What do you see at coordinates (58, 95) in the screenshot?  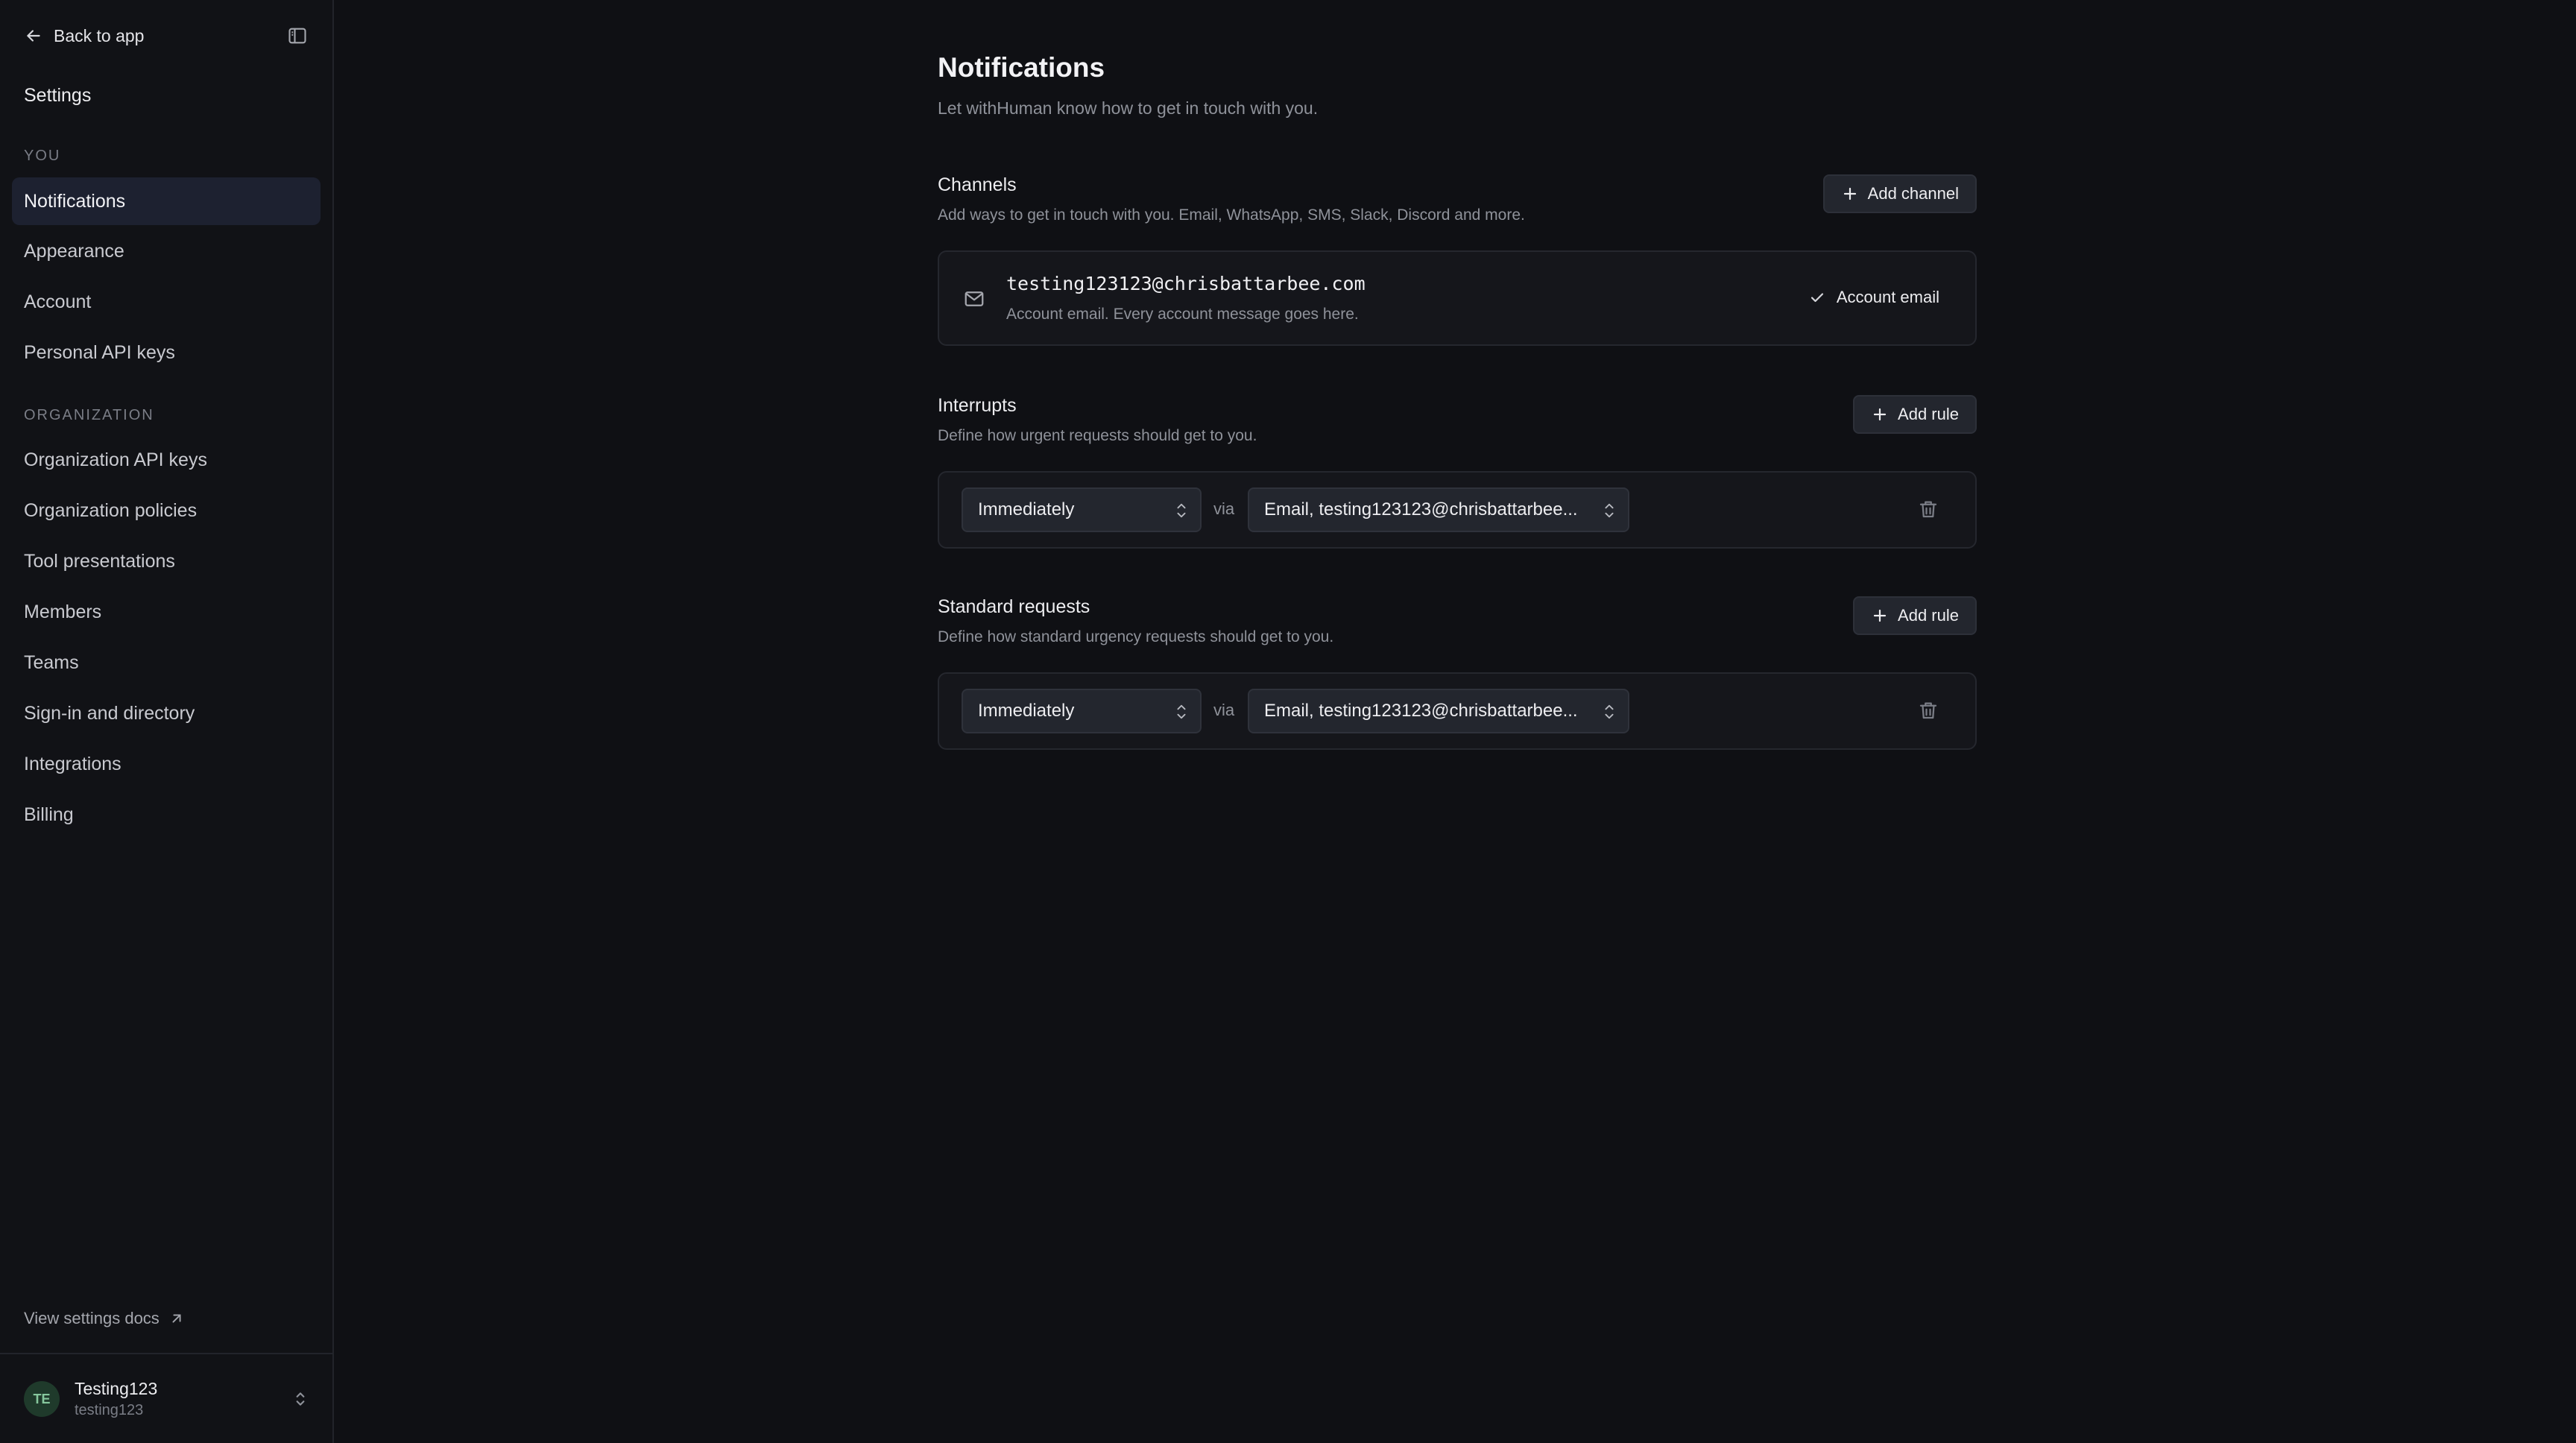 I see `sidebar-title: Settings` at bounding box center [58, 95].